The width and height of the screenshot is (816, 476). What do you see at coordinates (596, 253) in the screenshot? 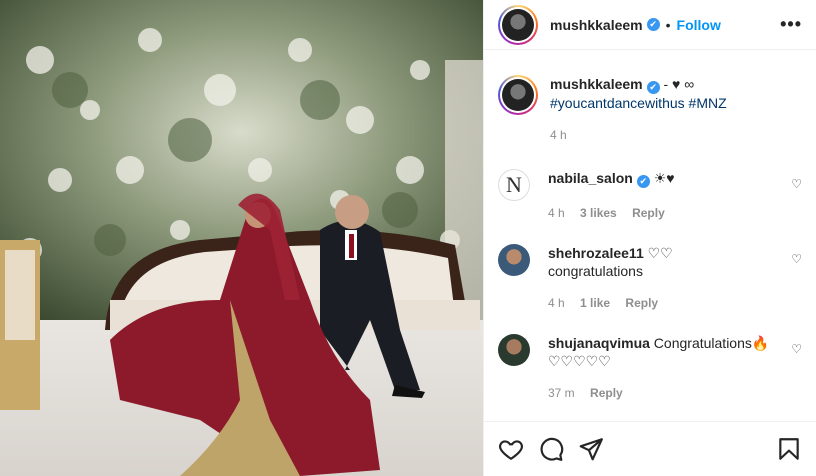
I see `comment-username: shehrozalee11` at bounding box center [596, 253].